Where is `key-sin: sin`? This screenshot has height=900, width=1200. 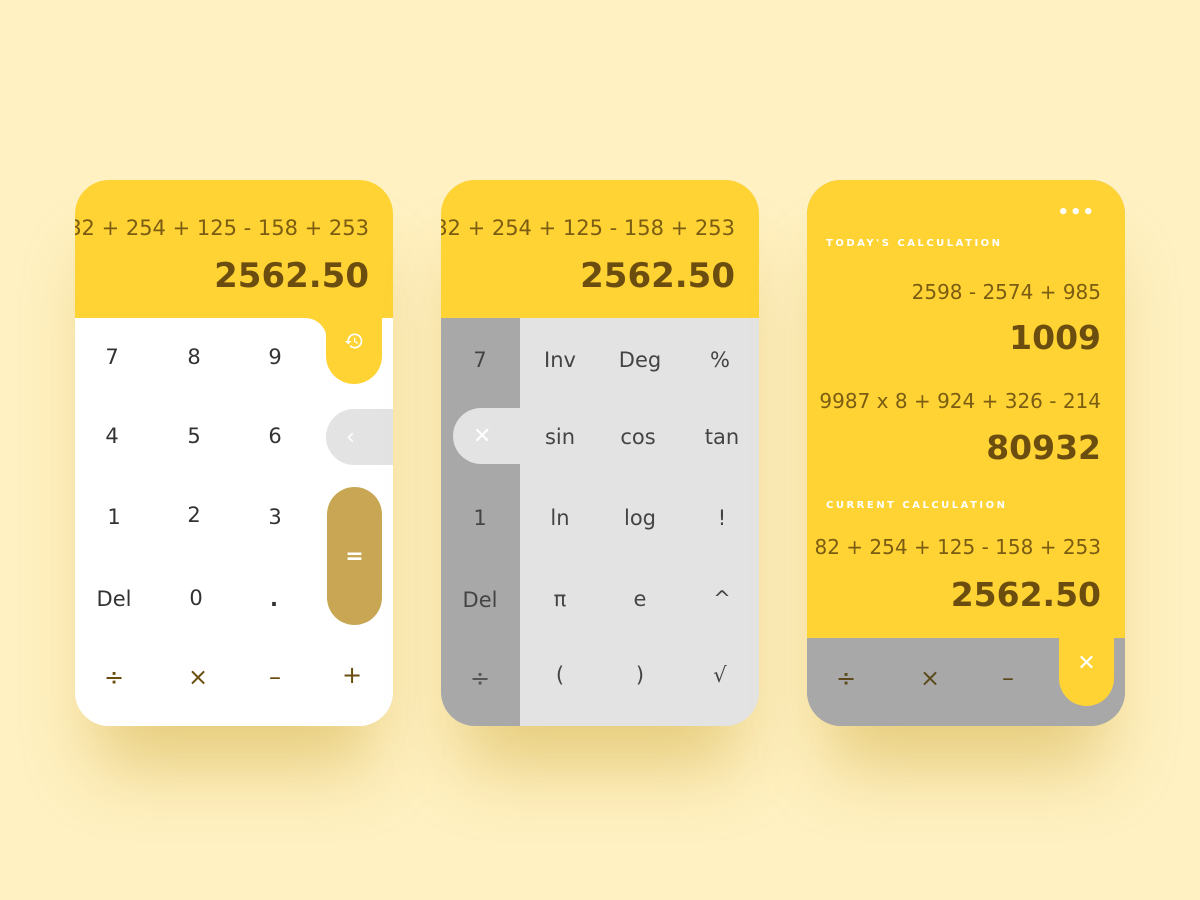
key-sin: sin is located at coordinates (560, 437).